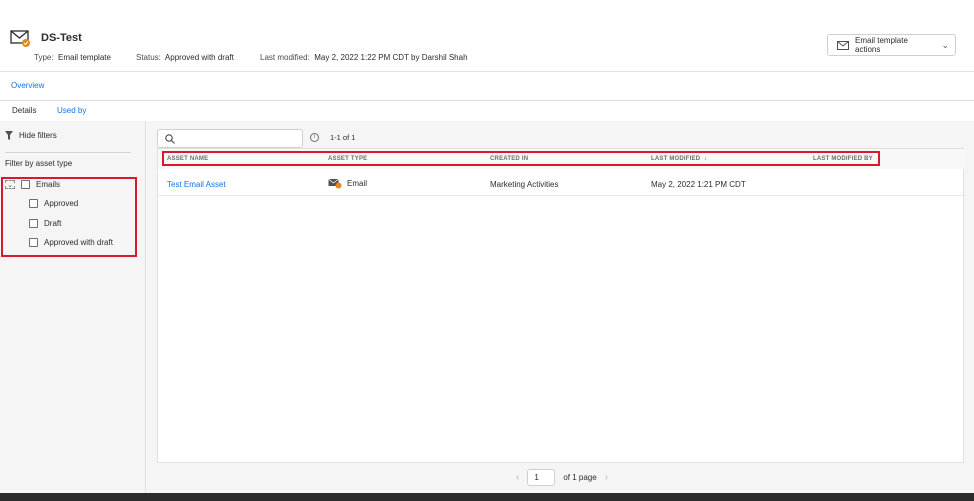 This screenshot has height=501, width=974. Describe the element at coordinates (230, 138) in the screenshot. I see `search-input` at that location.